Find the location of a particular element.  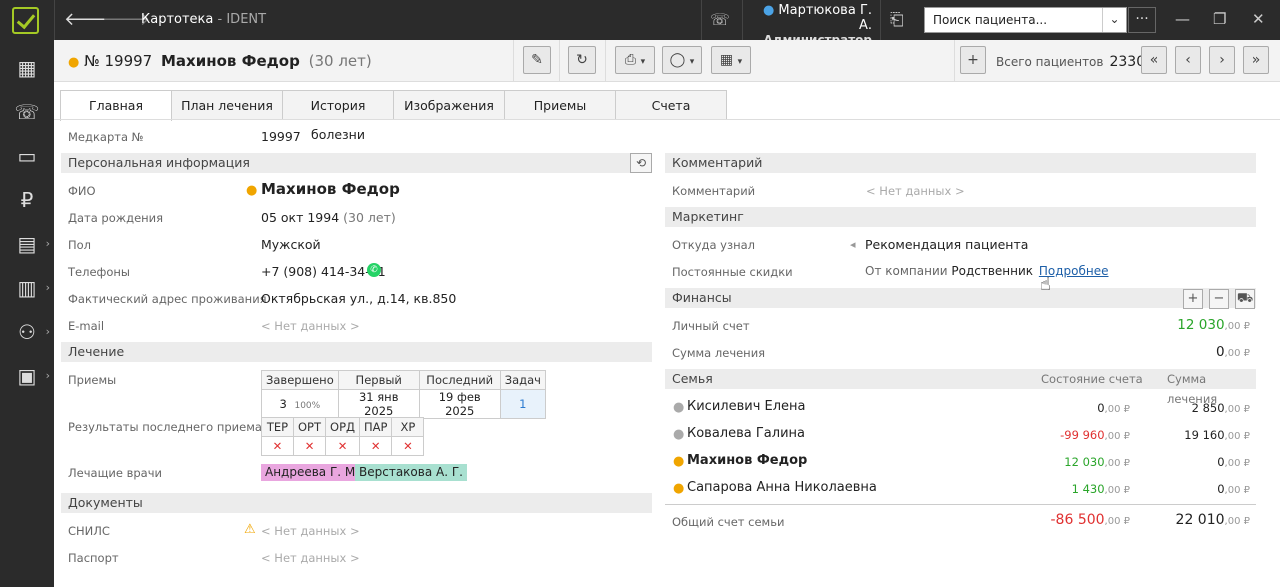

cards-grid-icon: ▦ is located at coordinates (27, 68).